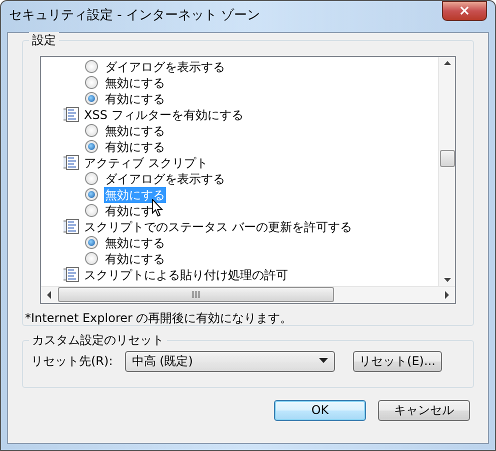  I want to click on dropdown-arrow-icon, so click(323, 361).